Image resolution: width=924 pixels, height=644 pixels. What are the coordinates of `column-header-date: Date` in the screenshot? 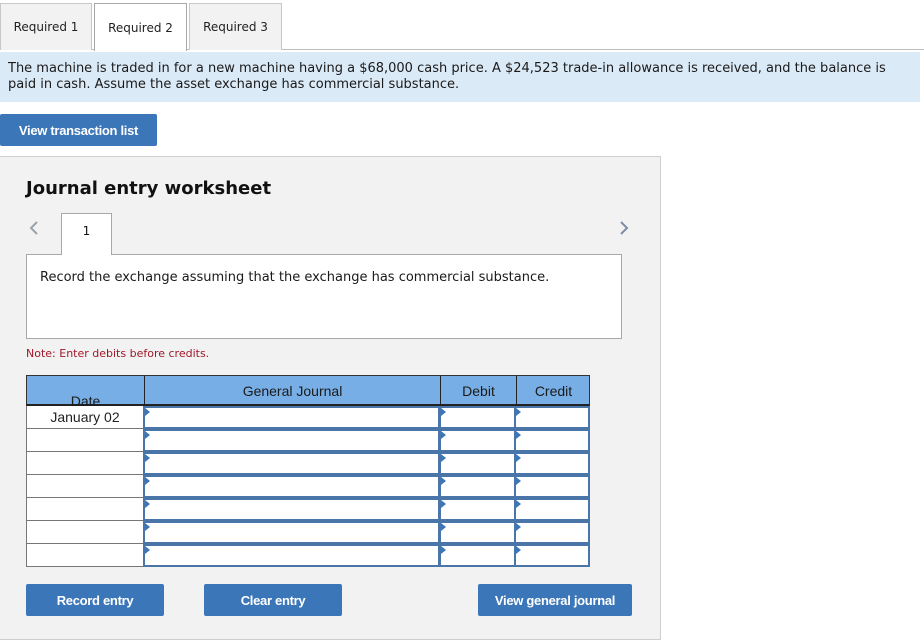 It's located at (85, 401).